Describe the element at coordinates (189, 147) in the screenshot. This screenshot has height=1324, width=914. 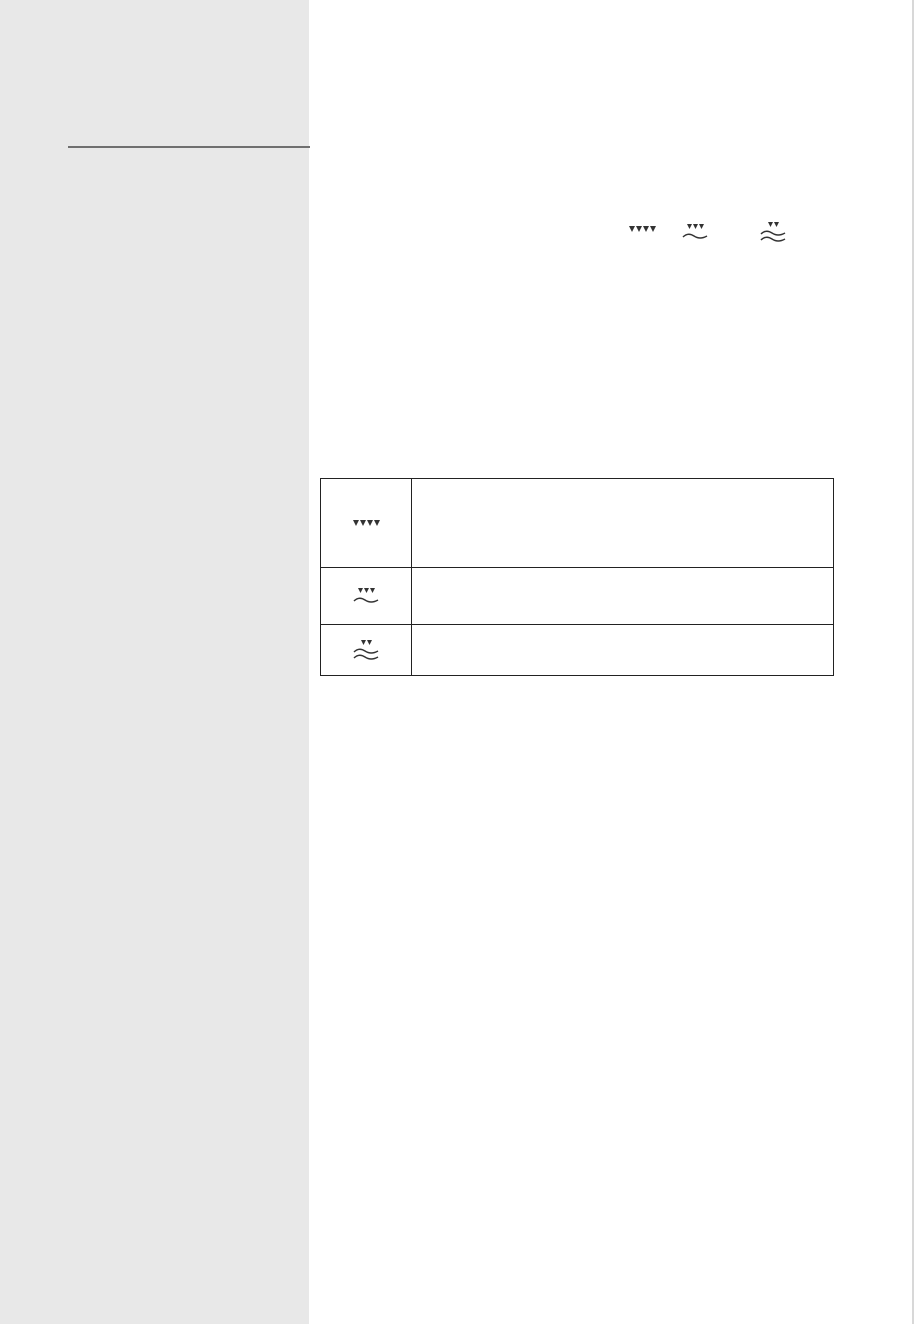
I see `sidebar-heading-rule` at that location.